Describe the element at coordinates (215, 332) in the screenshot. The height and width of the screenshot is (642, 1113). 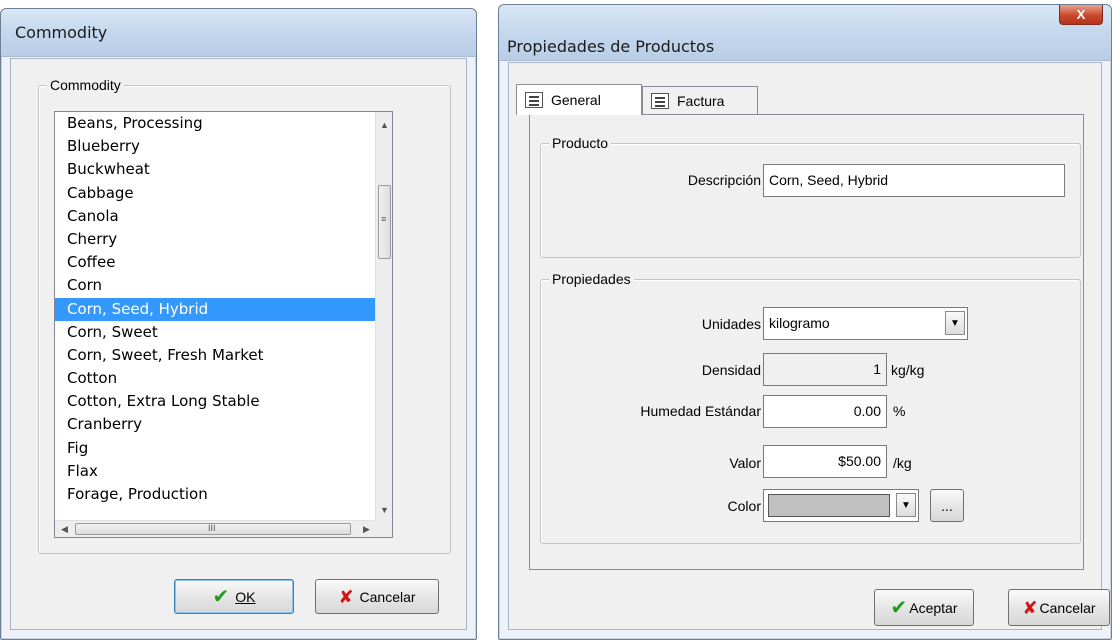
I see `list-item: Corn, Sweet` at that location.